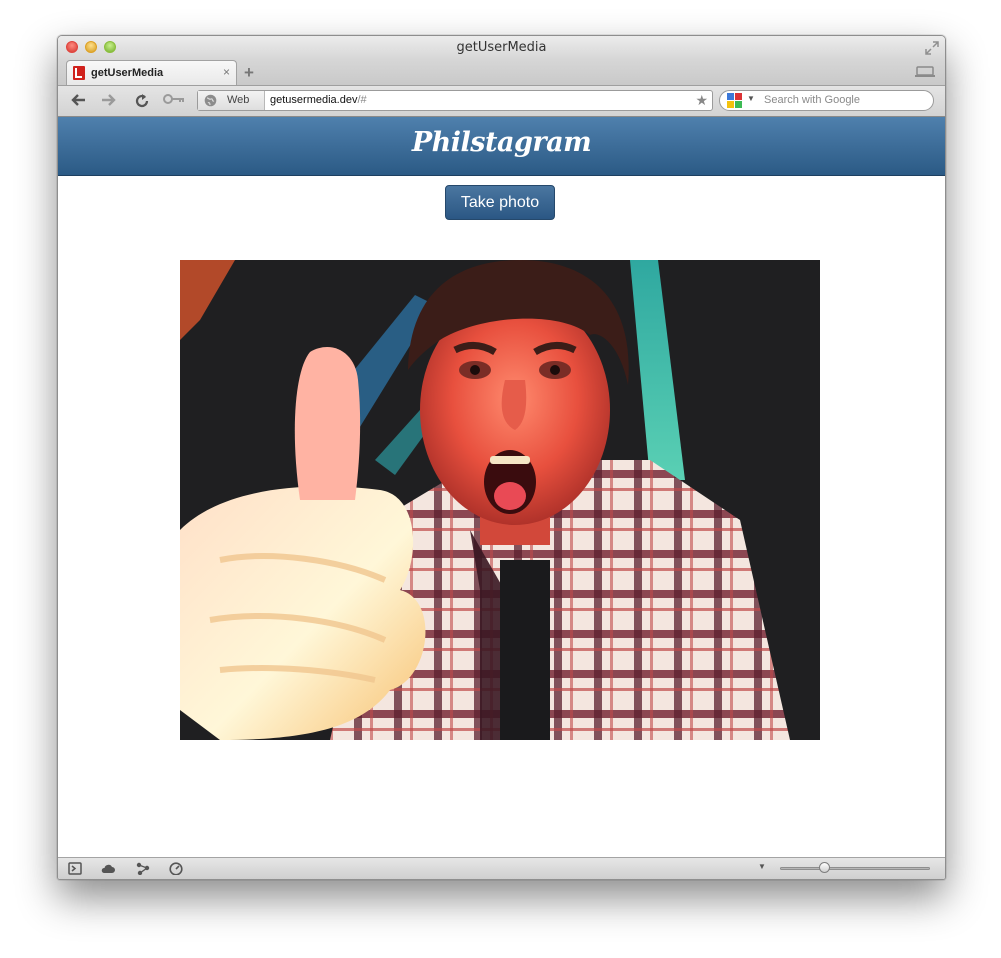 The image size is (1001, 958). I want to click on search-field: ▼ Search with Google, so click(826, 100).